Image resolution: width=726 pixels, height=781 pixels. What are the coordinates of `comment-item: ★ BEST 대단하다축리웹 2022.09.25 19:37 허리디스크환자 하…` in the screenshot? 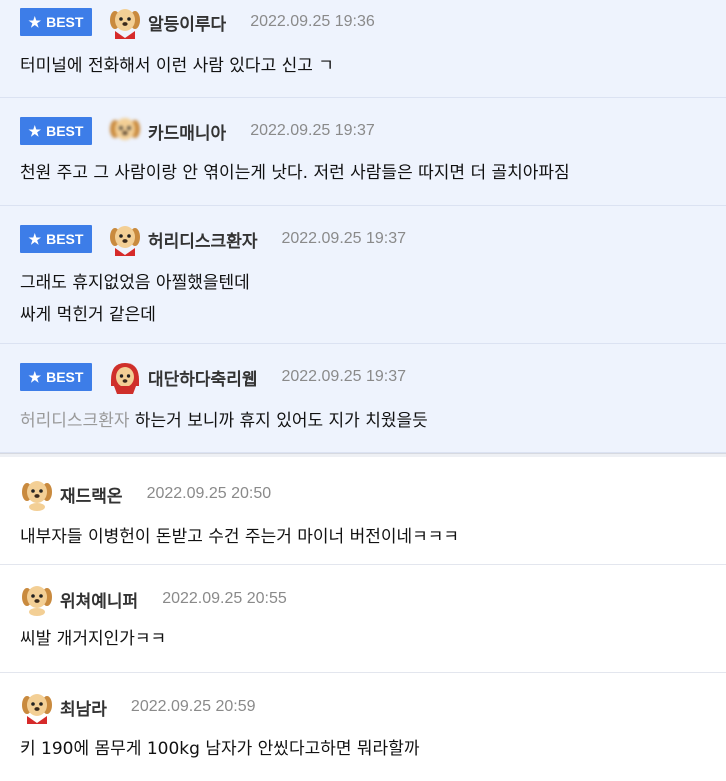 It's located at (363, 398).